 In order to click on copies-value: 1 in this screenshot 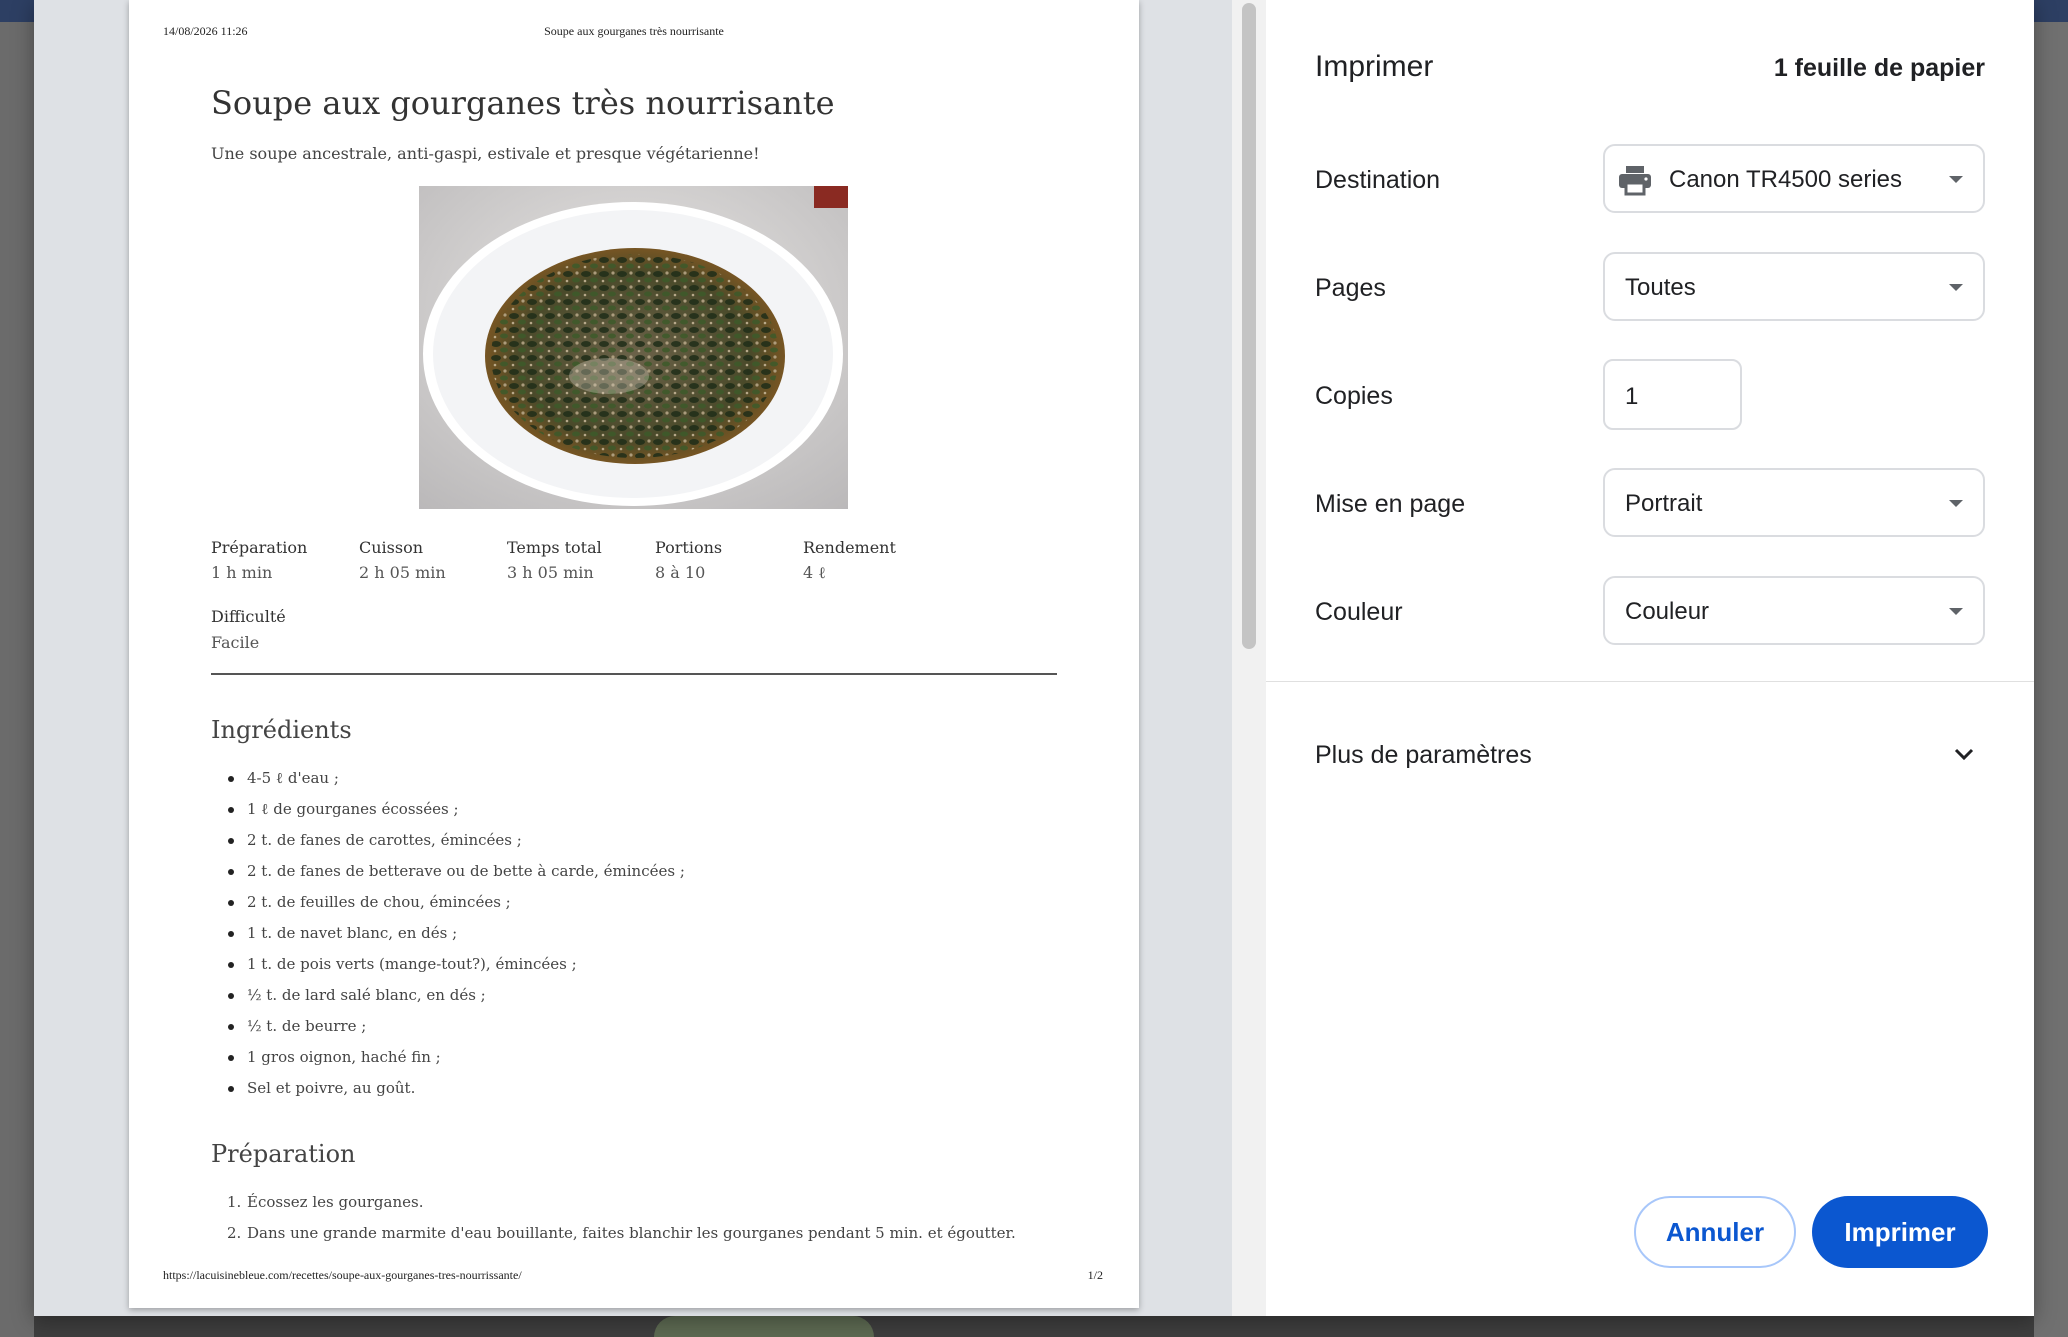, I will do `click(1632, 396)`.